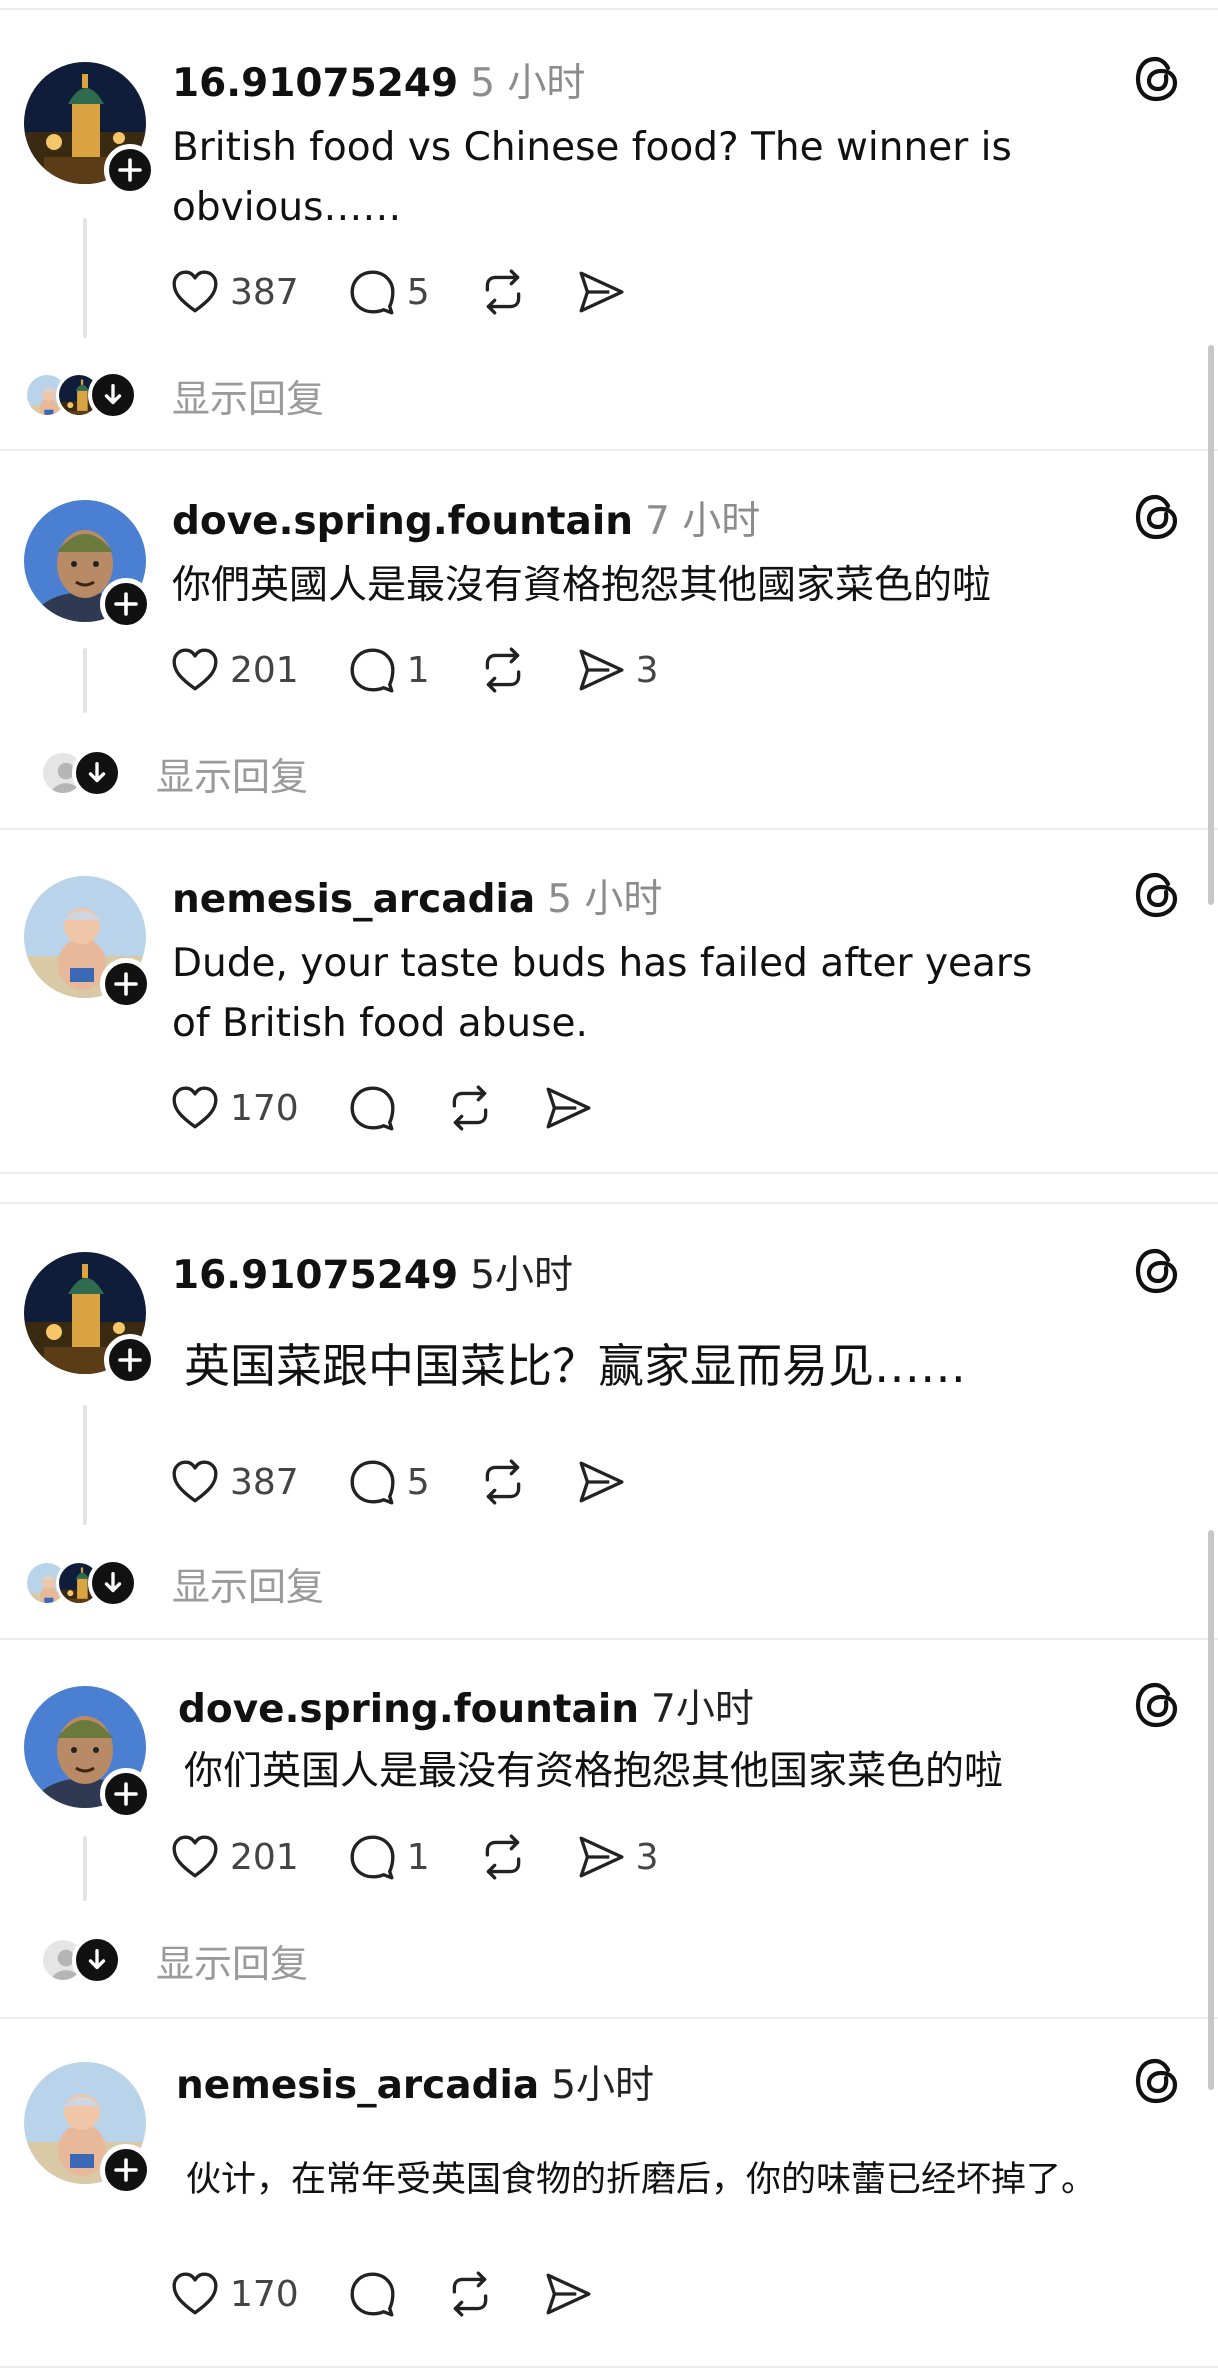 This screenshot has width=1218, height=2374. I want to click on post-header: dove.spring.fountain 7 小时, so click(466, 518).